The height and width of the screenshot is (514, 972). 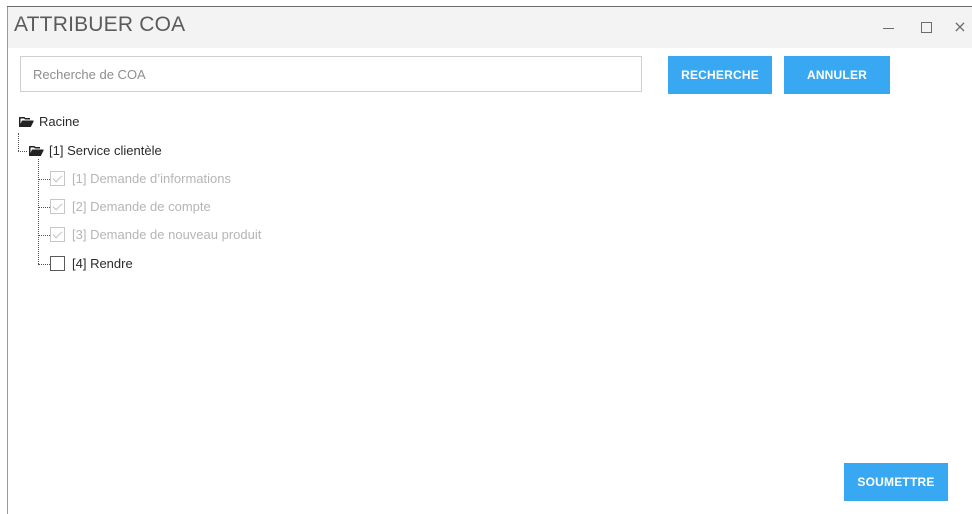 I want to click on tree-leaf-label: [4] Rendre, so click(x=102, y=263).